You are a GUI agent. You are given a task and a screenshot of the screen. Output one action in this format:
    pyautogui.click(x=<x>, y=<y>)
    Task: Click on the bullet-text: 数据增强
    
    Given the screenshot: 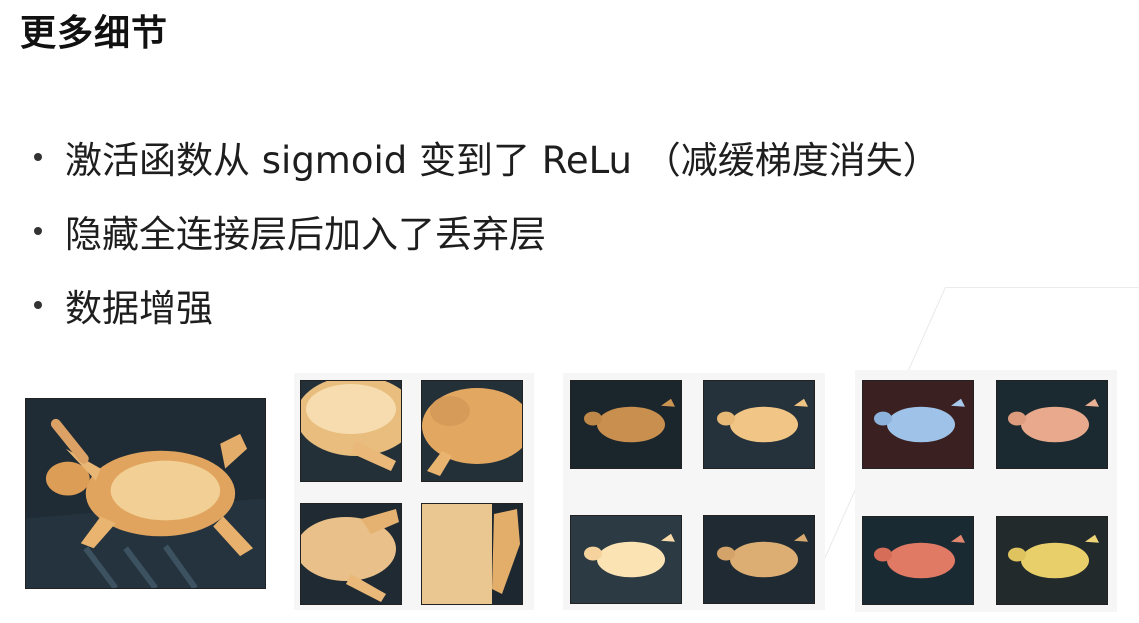 What is the action you would take?
    pyautogui.click(x=139, y=308)
    